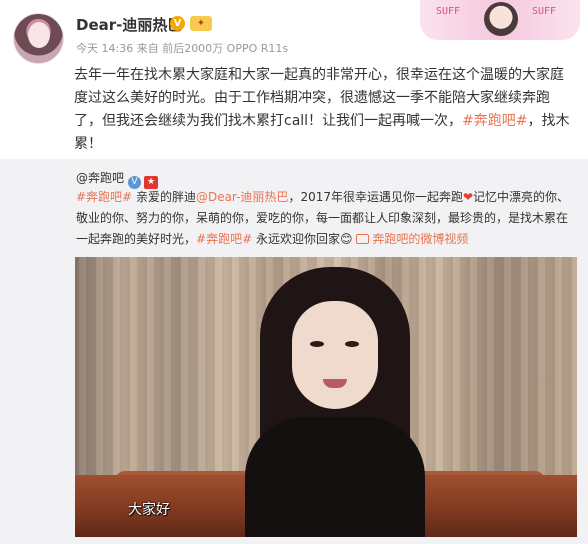 The height and width of the screenshot is (544, 588). I want to click on smile-emoji-icon: 😊, so click(346, 239).